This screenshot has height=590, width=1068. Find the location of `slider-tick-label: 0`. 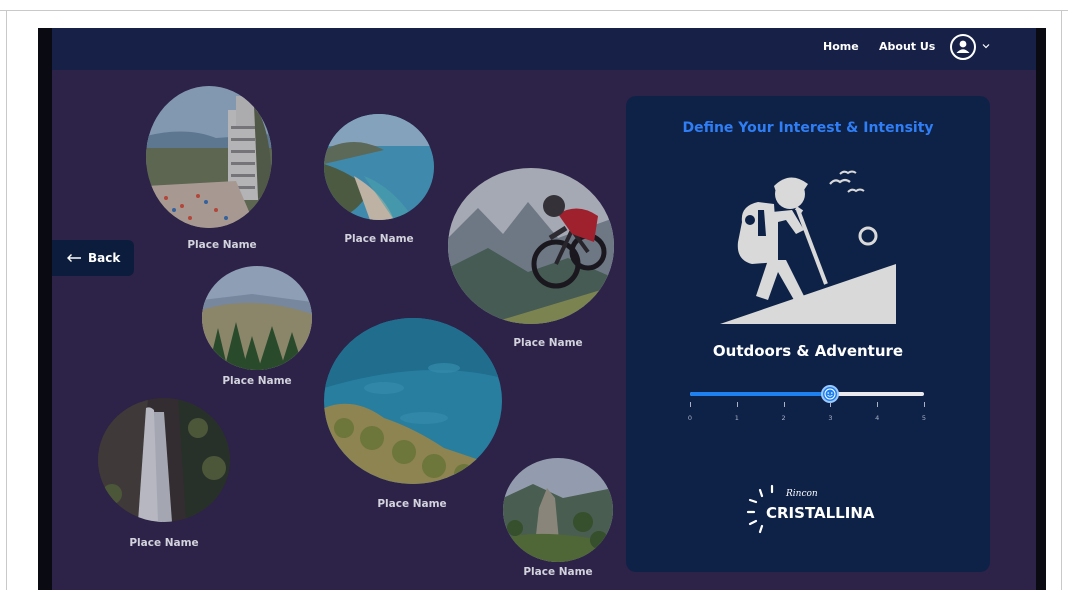

slider-tick-label: 0 is located at coordinates (690, 418).